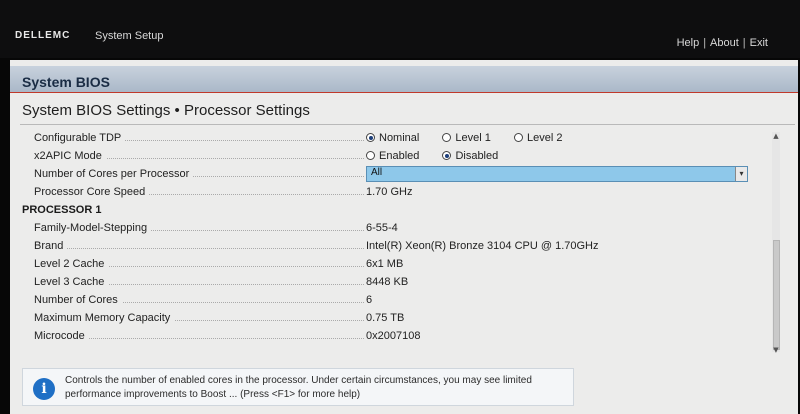  I want to click on info-row: Number of Cores 6, so click(395, 301).